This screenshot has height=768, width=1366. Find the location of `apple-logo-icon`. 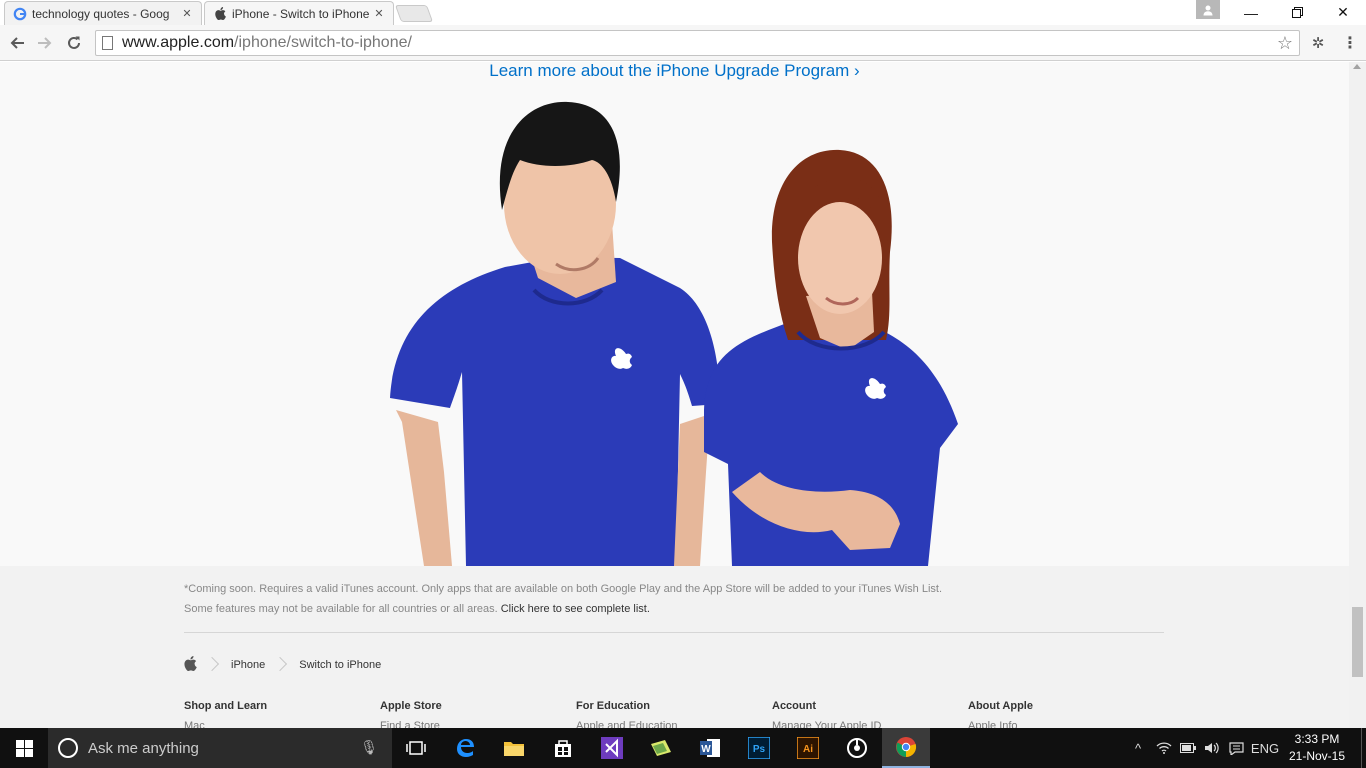

apple-logo-icon is located at coordinates (190, 665).